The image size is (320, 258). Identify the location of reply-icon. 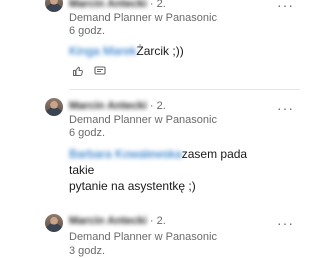
(100, 71).